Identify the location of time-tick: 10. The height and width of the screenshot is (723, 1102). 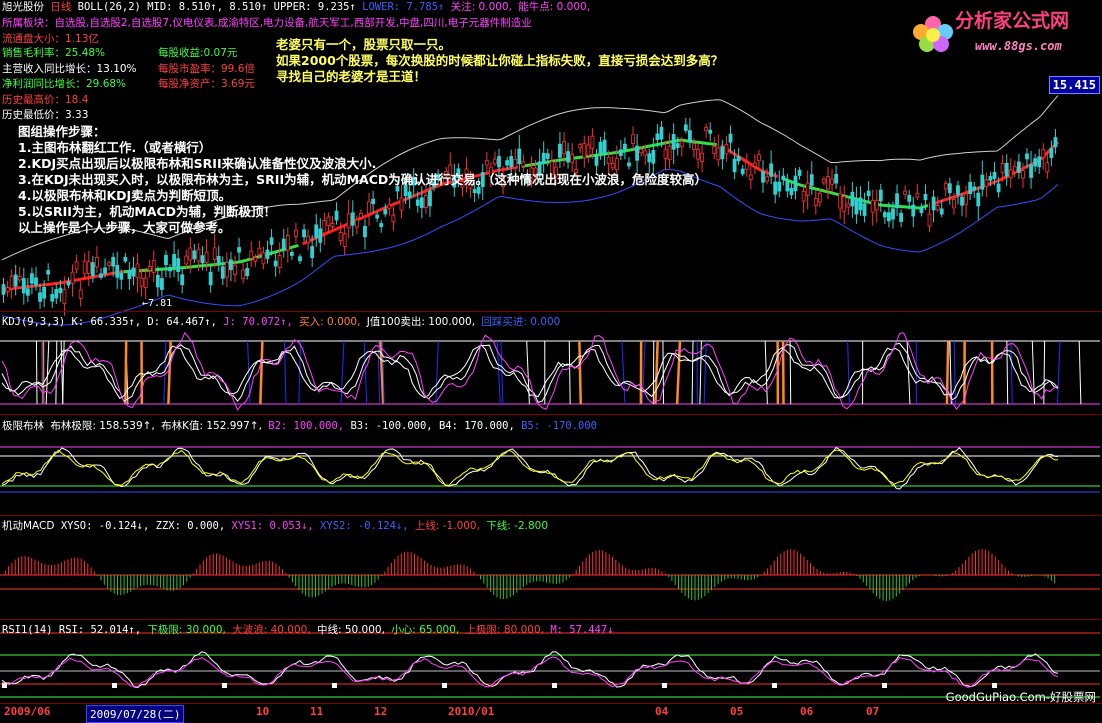
(262, 711).